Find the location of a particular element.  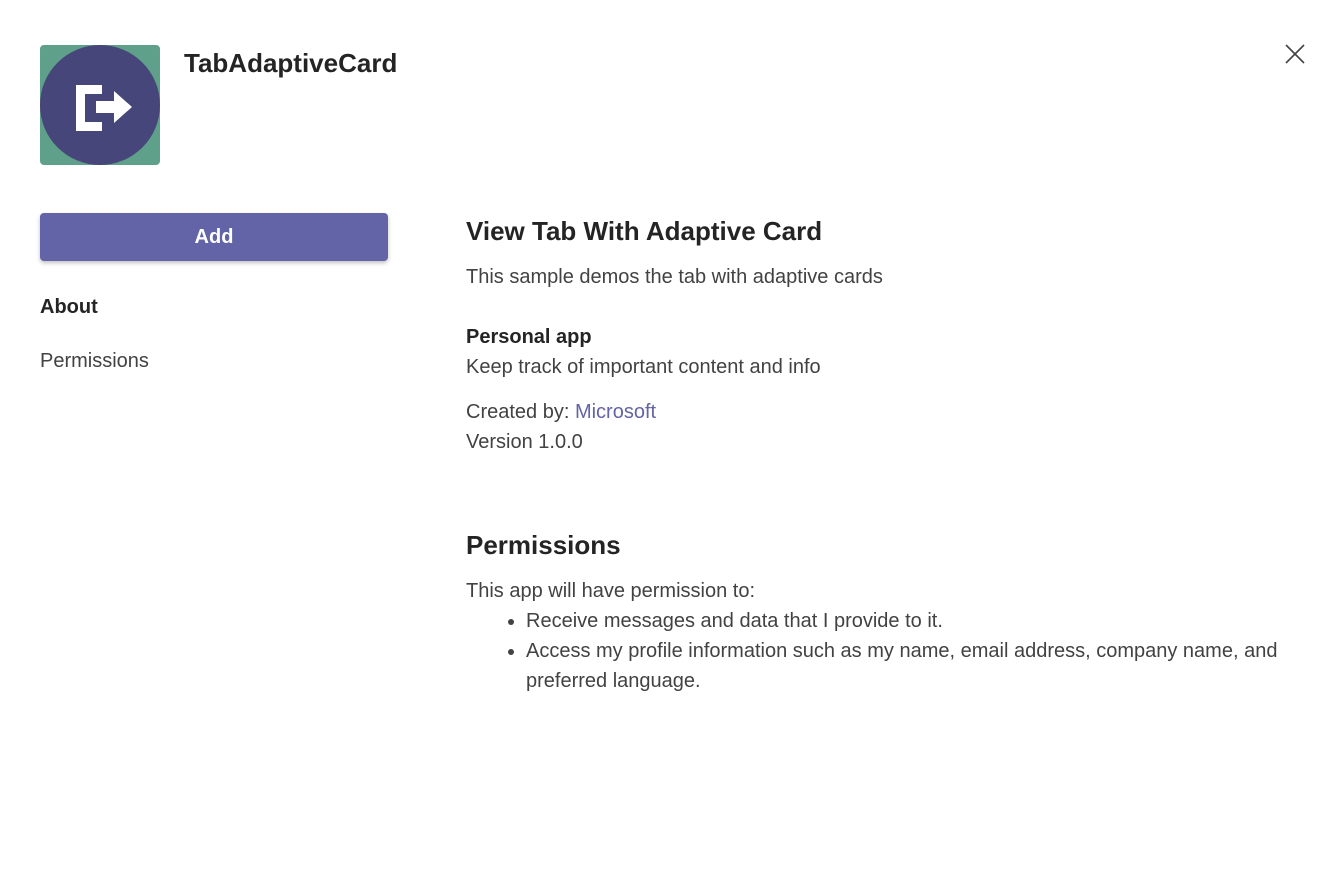

publisher-link: Microsoft is located at coordinates (615, 412).